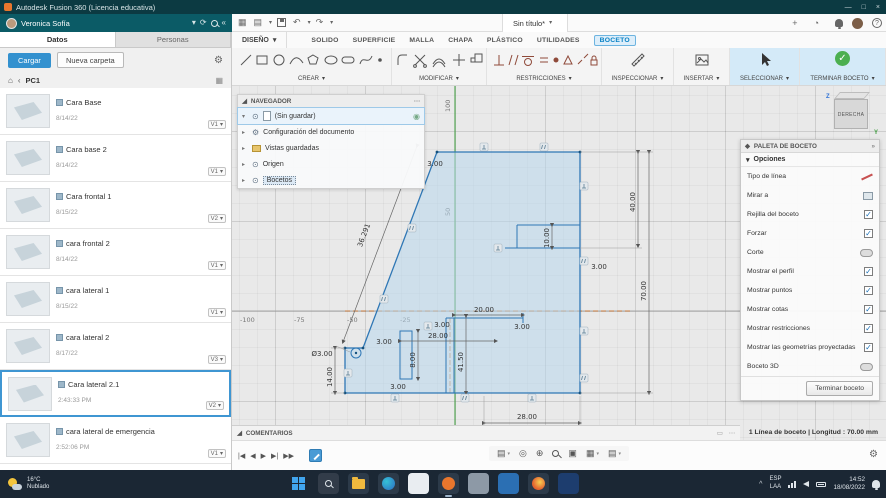 The width and height of the screenshot is (886, 498). I want to click on hidden-icons-chevron: ^, so click(760, 484).